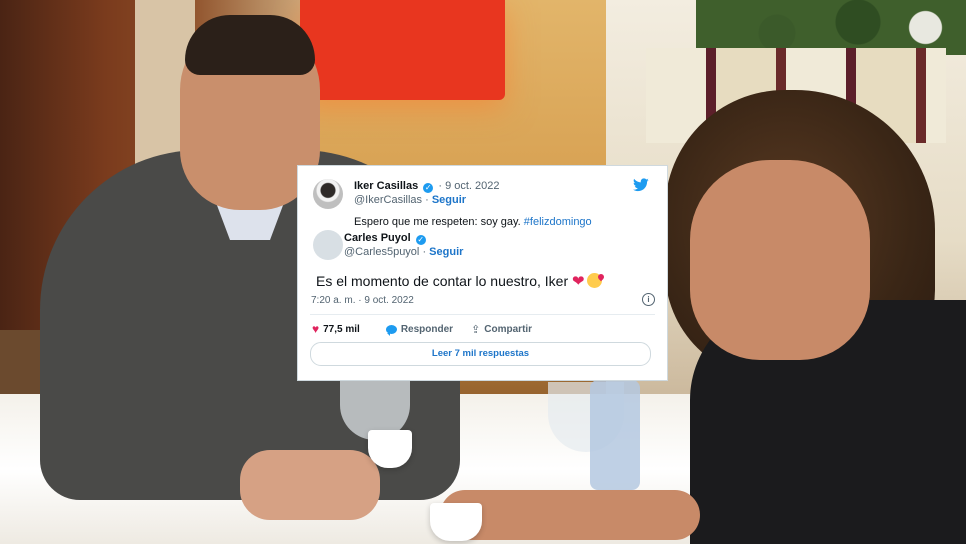 This screenshot has width=966, height=544. What do you see at coordinates (508, 329) in the screenshot?
I see `share-label: Compartir` at bounding box center [508, 329].